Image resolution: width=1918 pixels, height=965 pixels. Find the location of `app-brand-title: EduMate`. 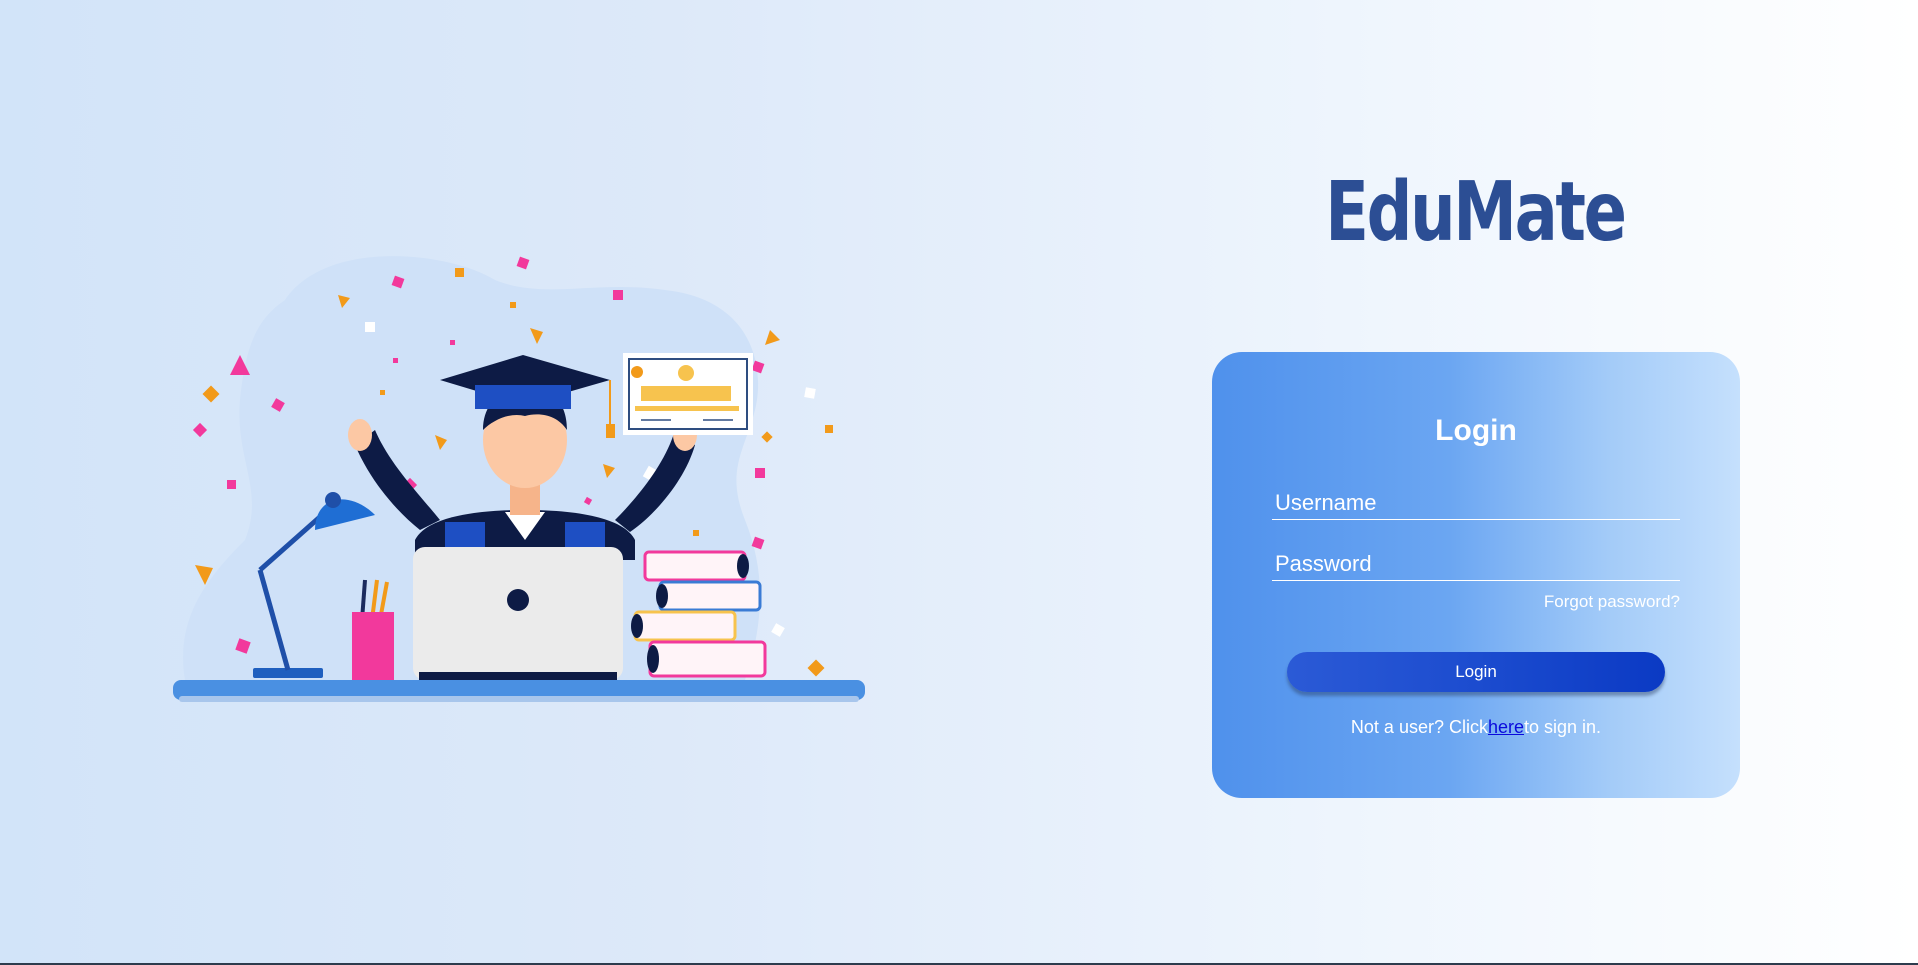

app-brand-title: EduMate is located at coordinates (1476, 212).